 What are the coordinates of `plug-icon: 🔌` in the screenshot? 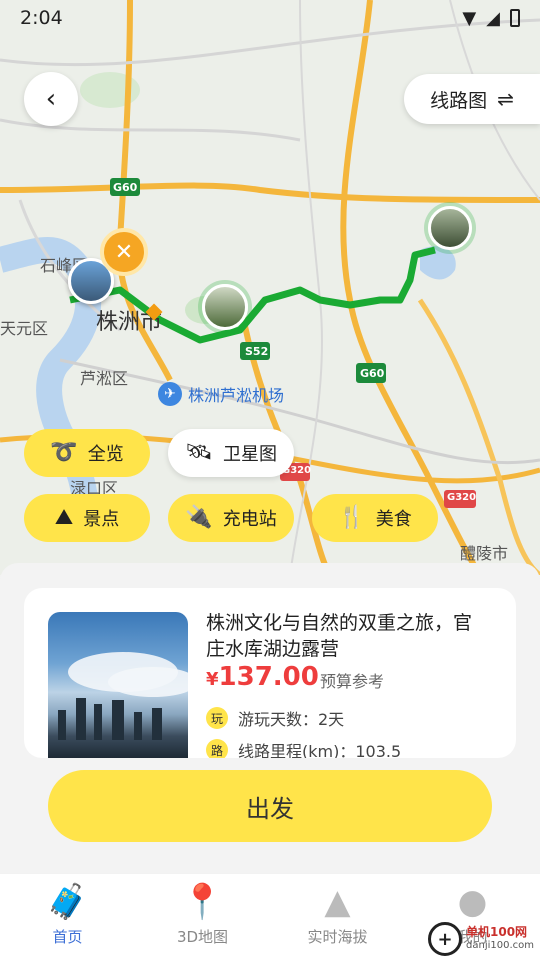 It's located at (199, 517).